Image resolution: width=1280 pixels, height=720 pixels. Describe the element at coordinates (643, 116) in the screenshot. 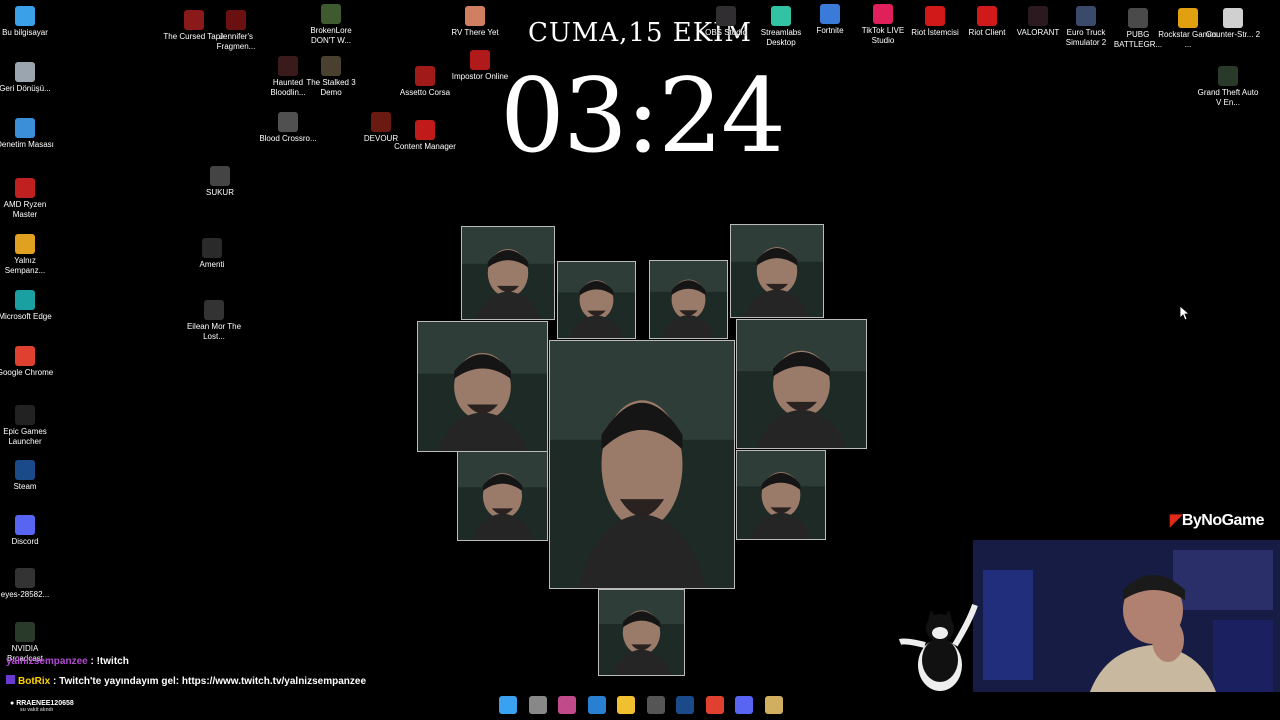

I see `clock-time: 03:24` at that location.